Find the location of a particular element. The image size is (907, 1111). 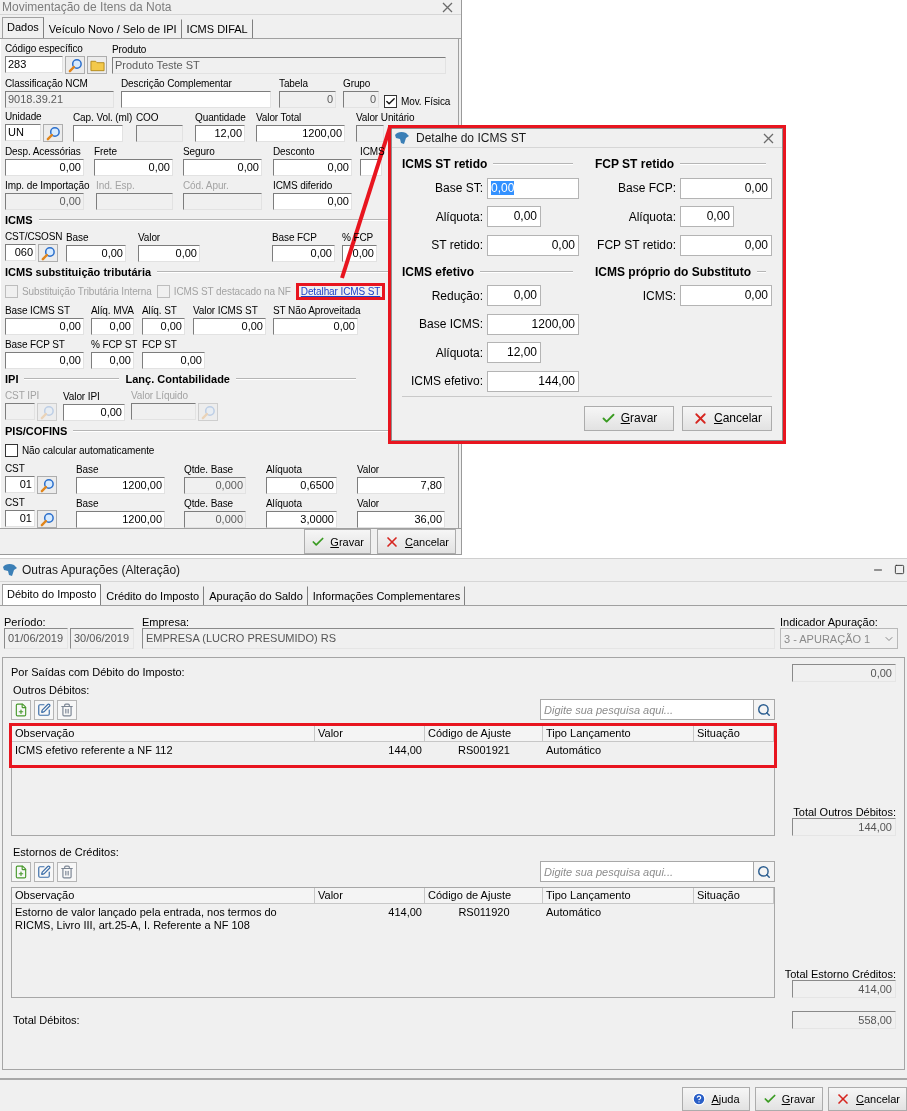

field-label: Base FCP: is located at coordinates (646, 188).